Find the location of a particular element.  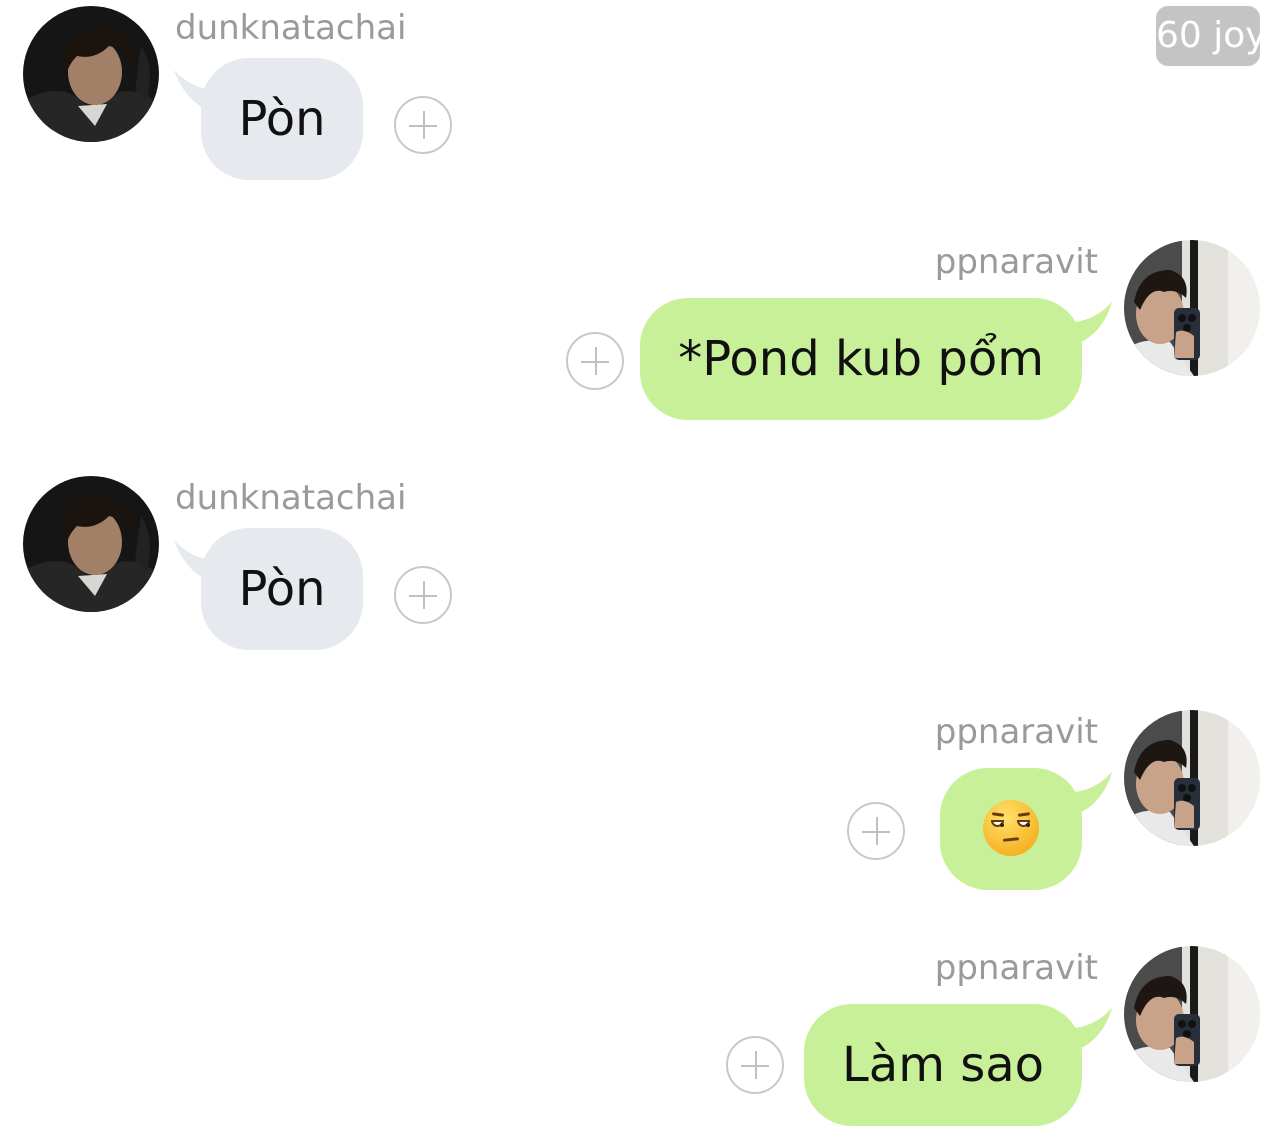

message-text: Làm sao is located at coordinates (943, 1065).